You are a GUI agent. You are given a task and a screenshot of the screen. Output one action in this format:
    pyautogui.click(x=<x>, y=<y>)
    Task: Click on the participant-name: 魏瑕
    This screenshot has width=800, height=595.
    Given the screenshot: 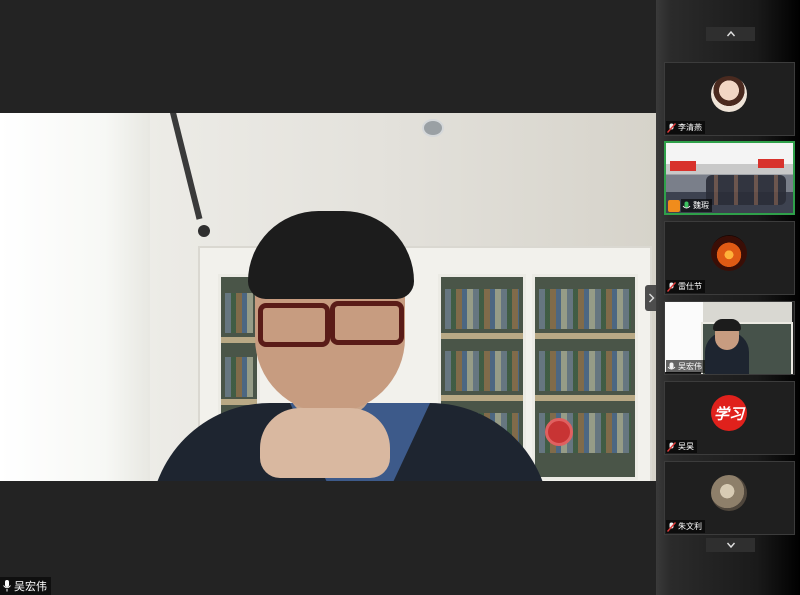 What is the action you would take?
    pyautogui.click(x=701, y=205)
    